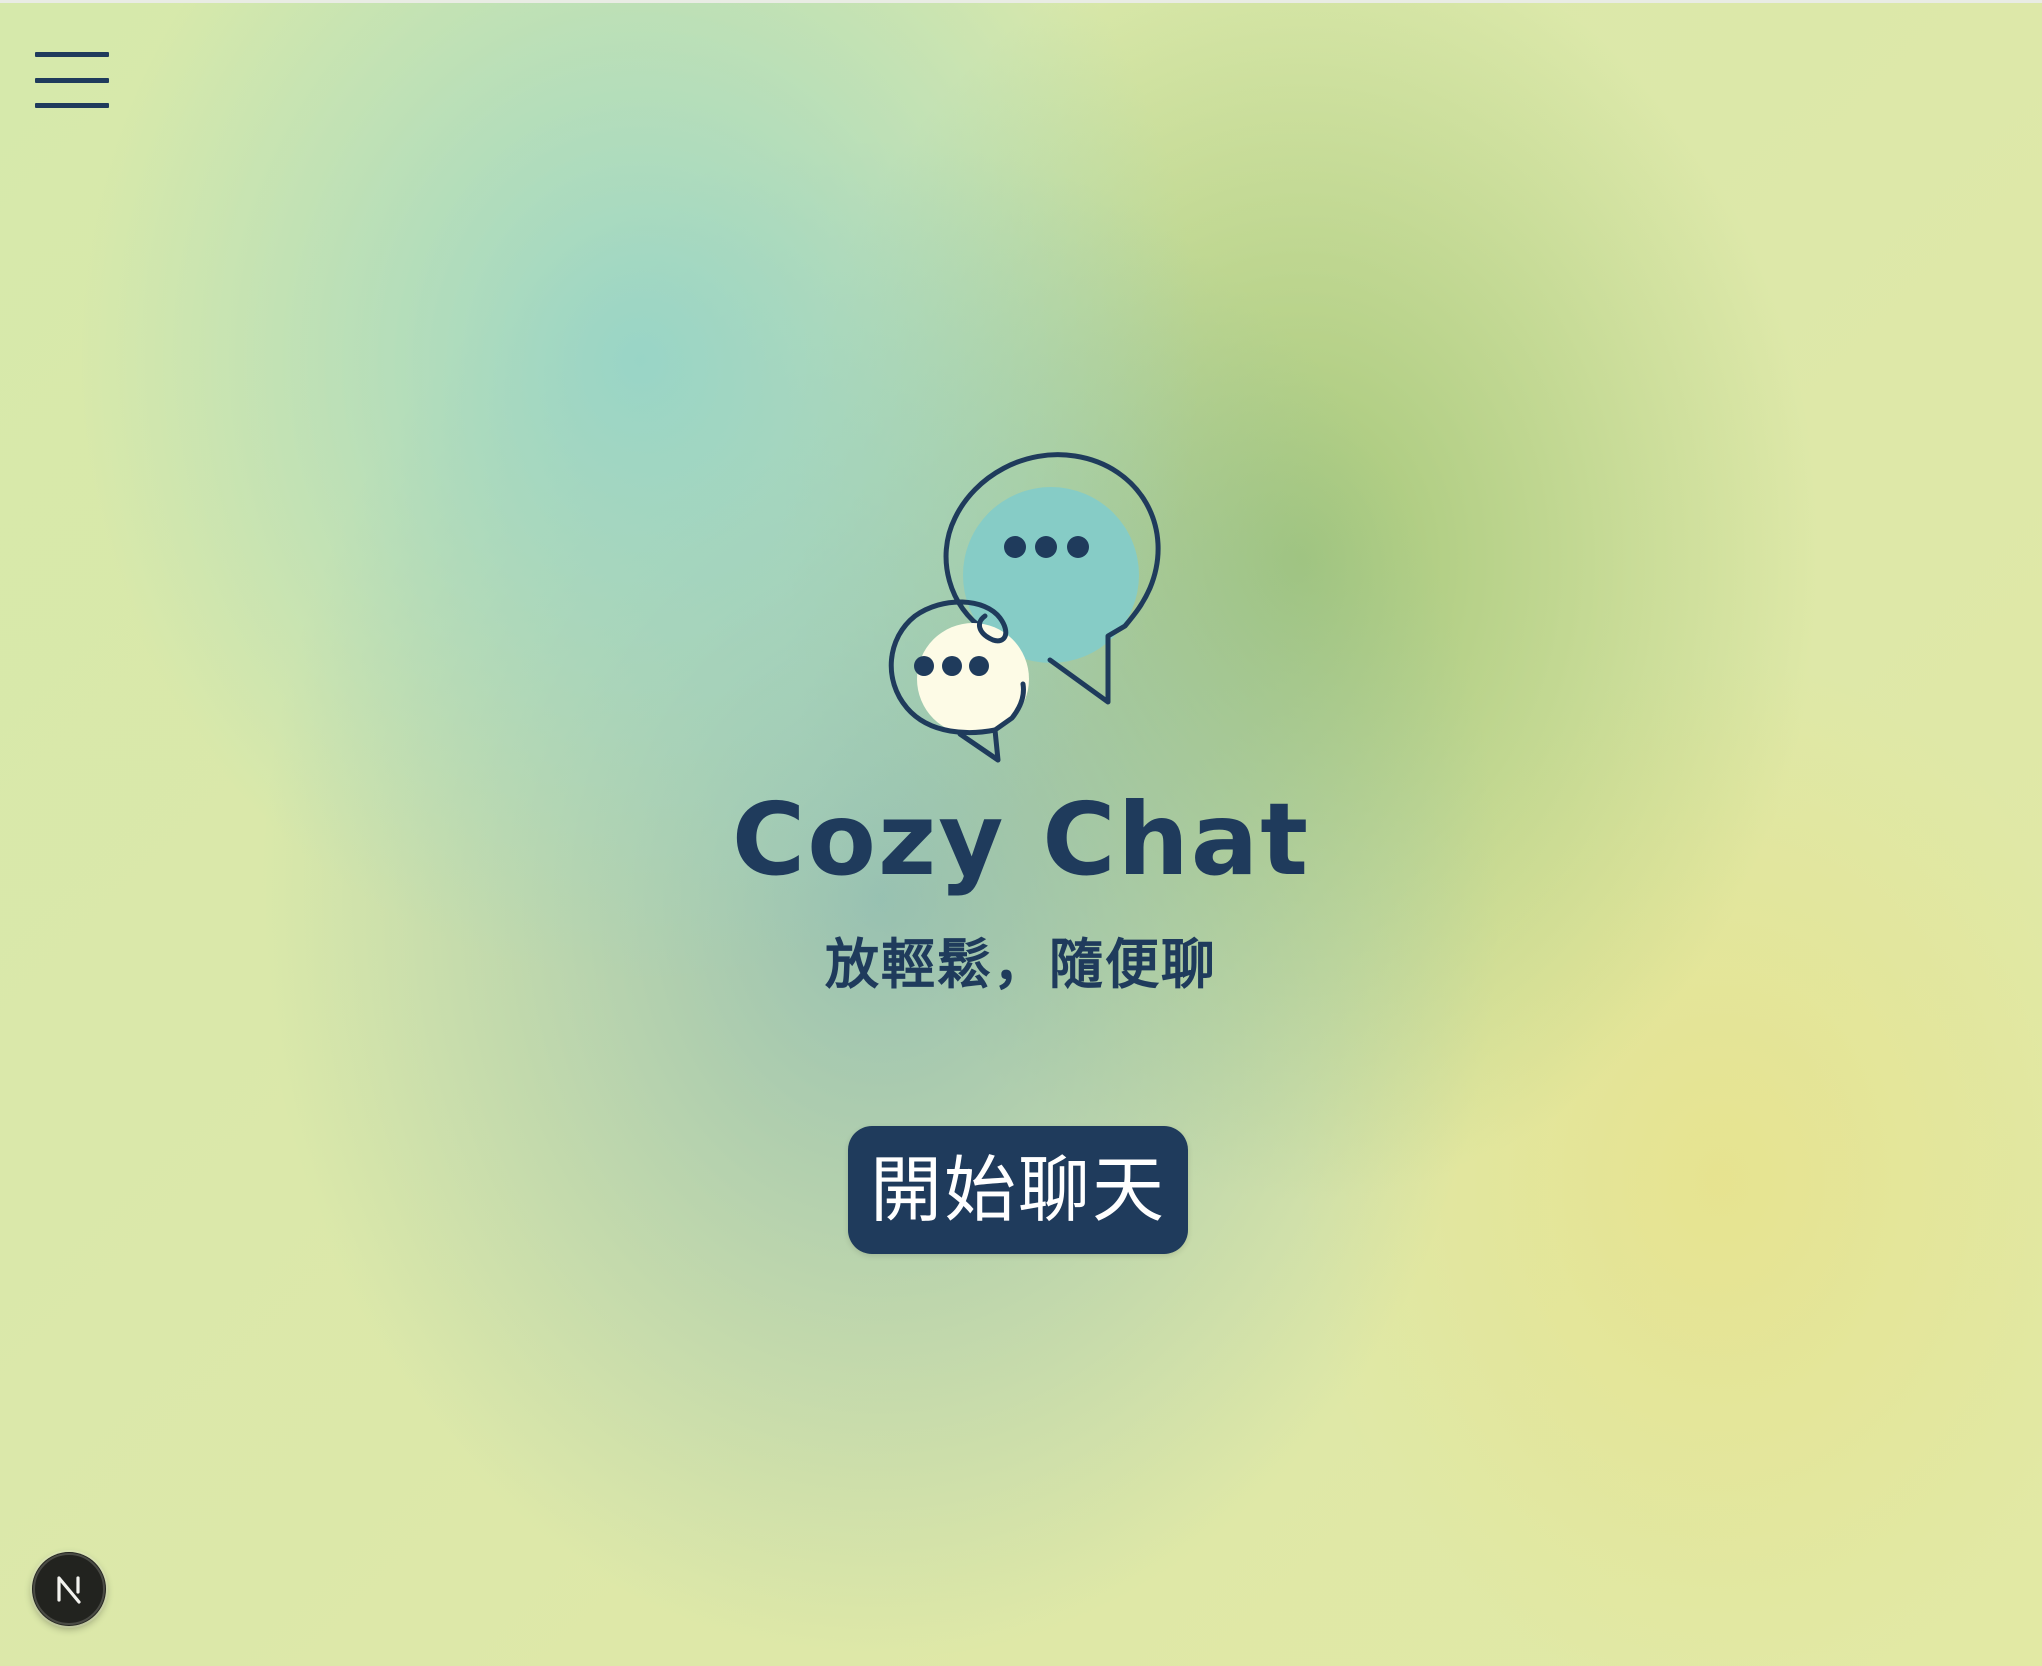  I want to click on app-tagline: 放輕鬆，隨便聊, so click(1021, 964).